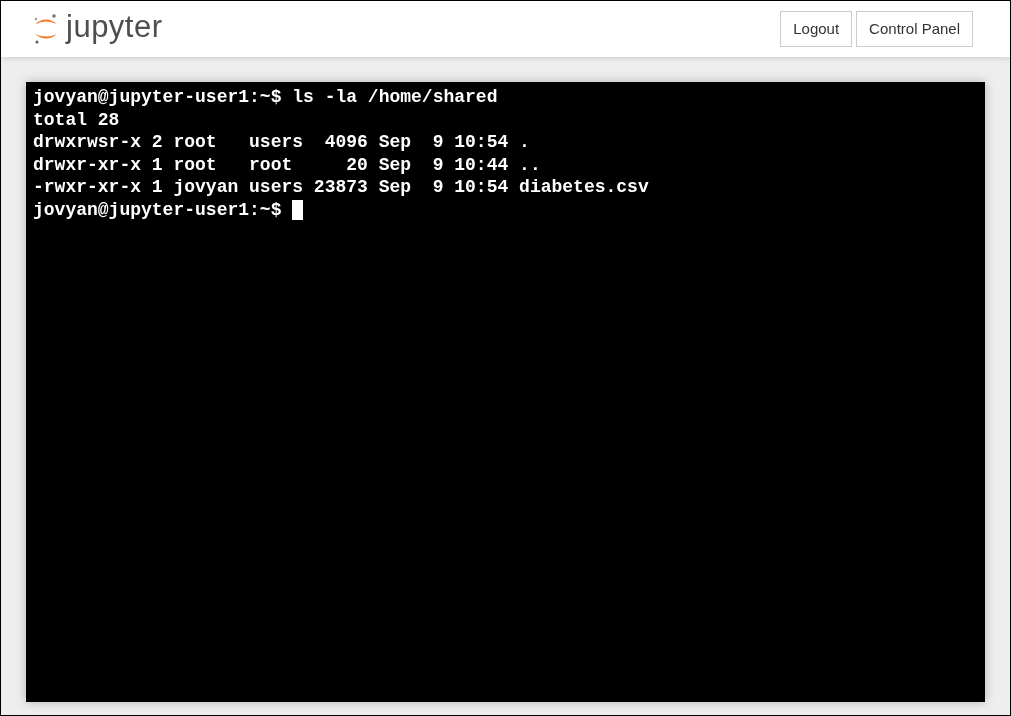 The height and width of the screenshot is (716, 1011). What do you see at coordinates (76, 119) in the screenshot?
I see `terminal-line: total 28` at bounding box center [76, 119].